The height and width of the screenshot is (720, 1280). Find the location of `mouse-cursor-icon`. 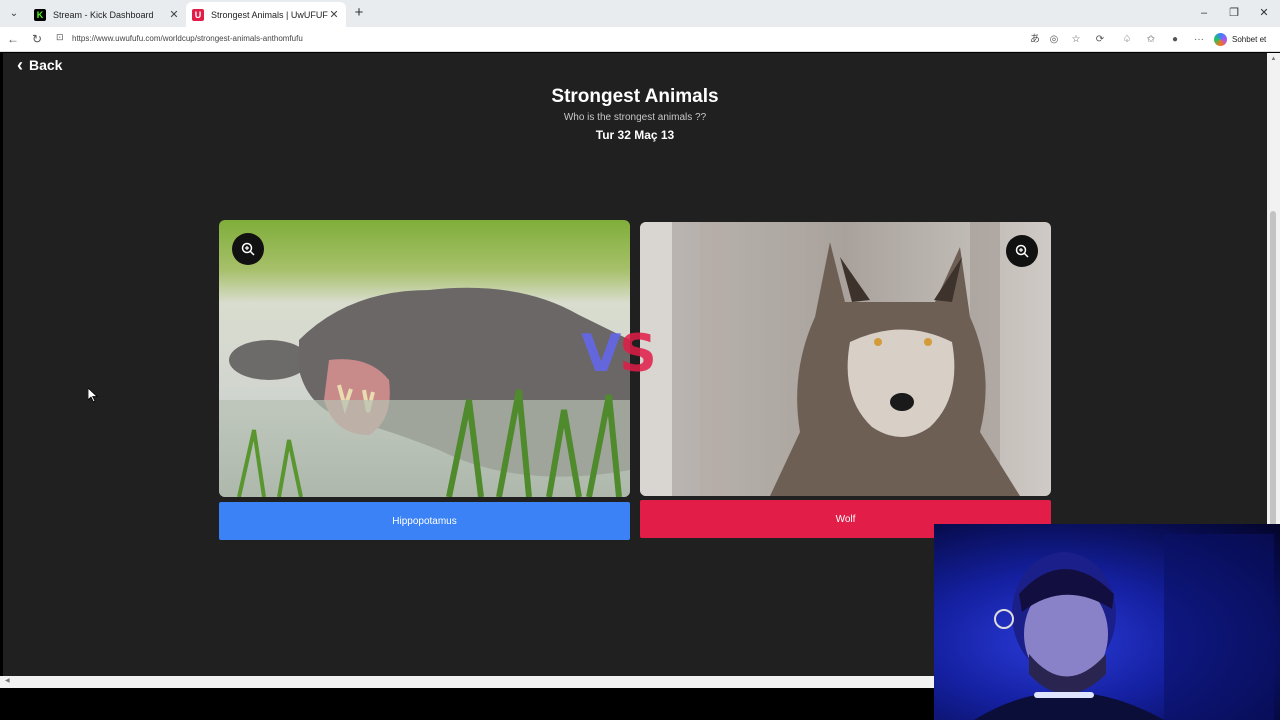

mouse-cursor-icon is located at coordinates (93, 395).